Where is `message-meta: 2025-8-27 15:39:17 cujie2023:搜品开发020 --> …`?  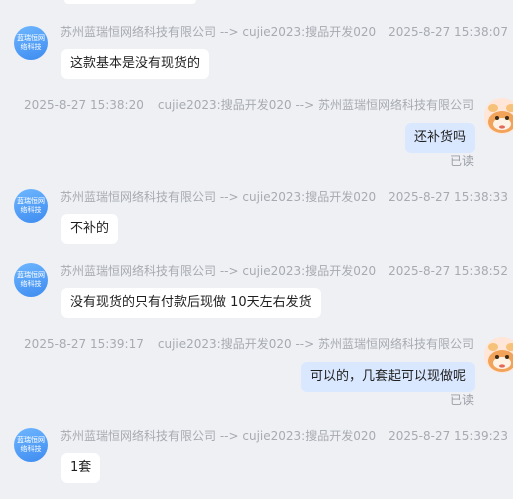 message-meta: 2025-8-27 15:39:17 cujie2023:搜品开发020 --> … is located at coordinates (249, 344).